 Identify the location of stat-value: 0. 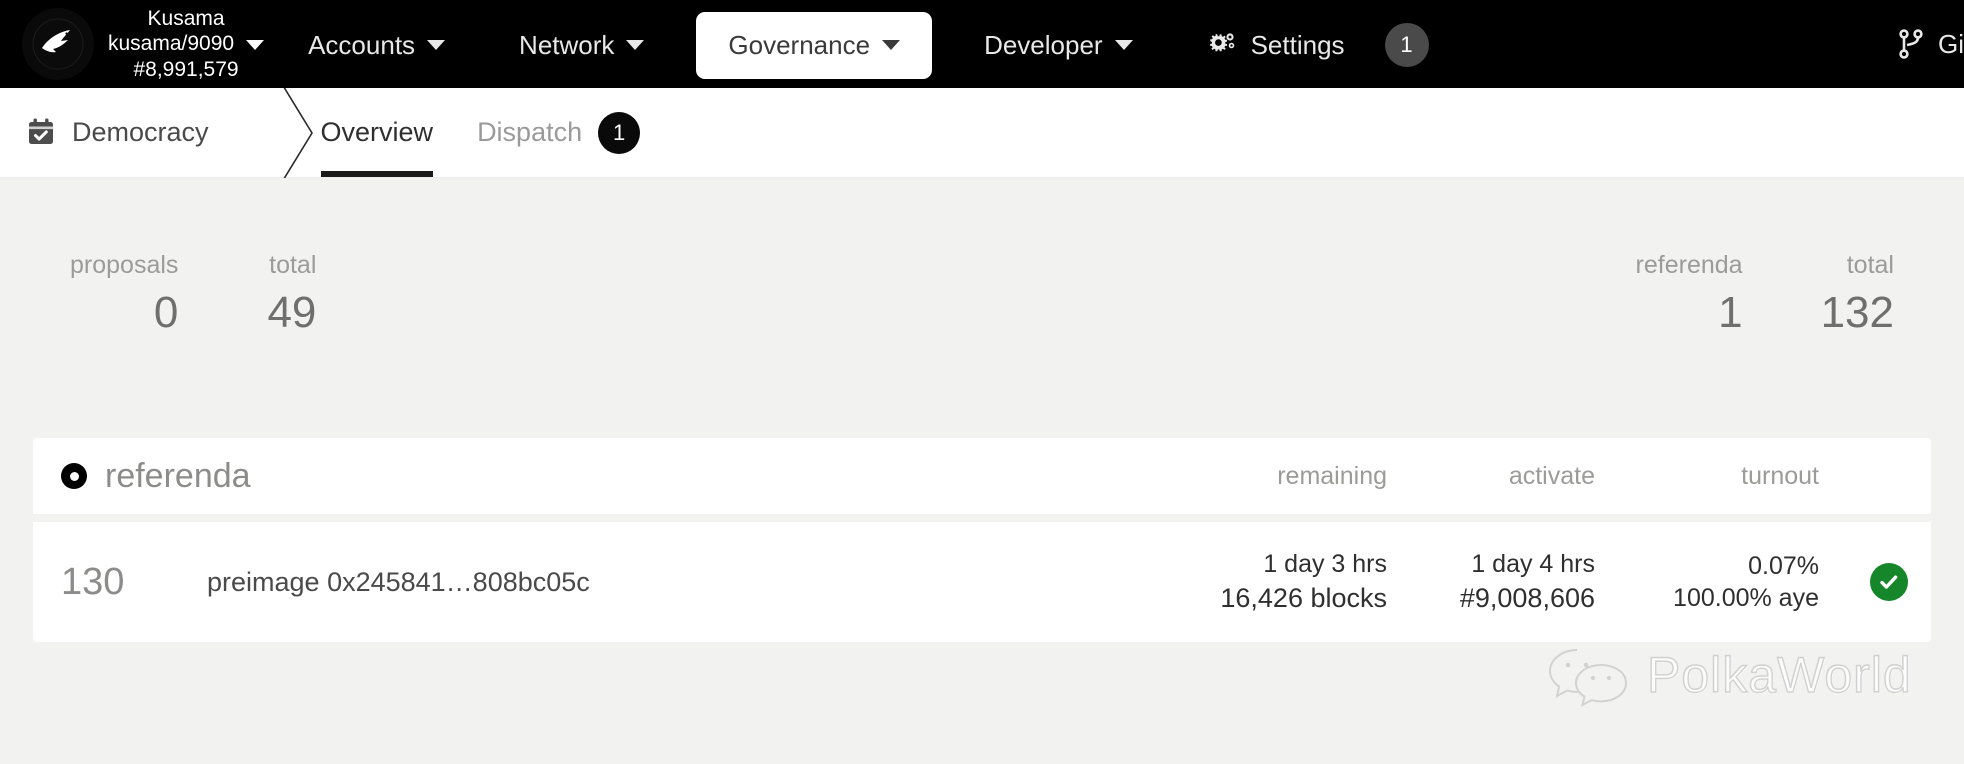
(166, 313).